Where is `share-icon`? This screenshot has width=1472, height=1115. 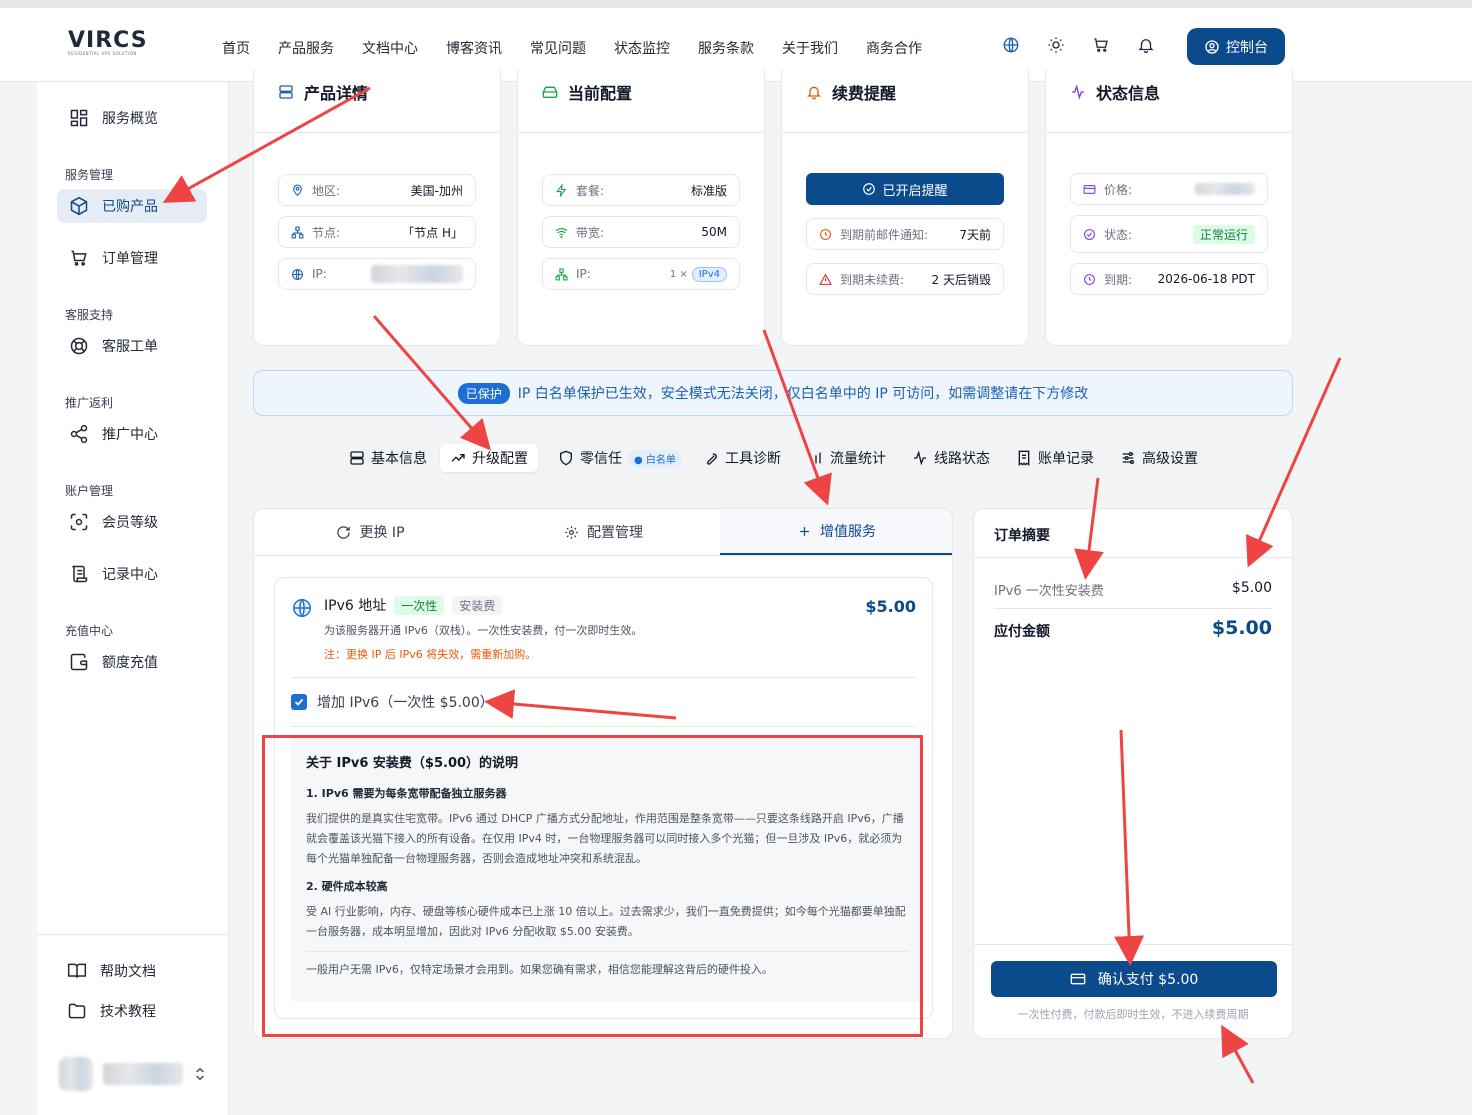
share-icon is located at coordinates (79, 434).